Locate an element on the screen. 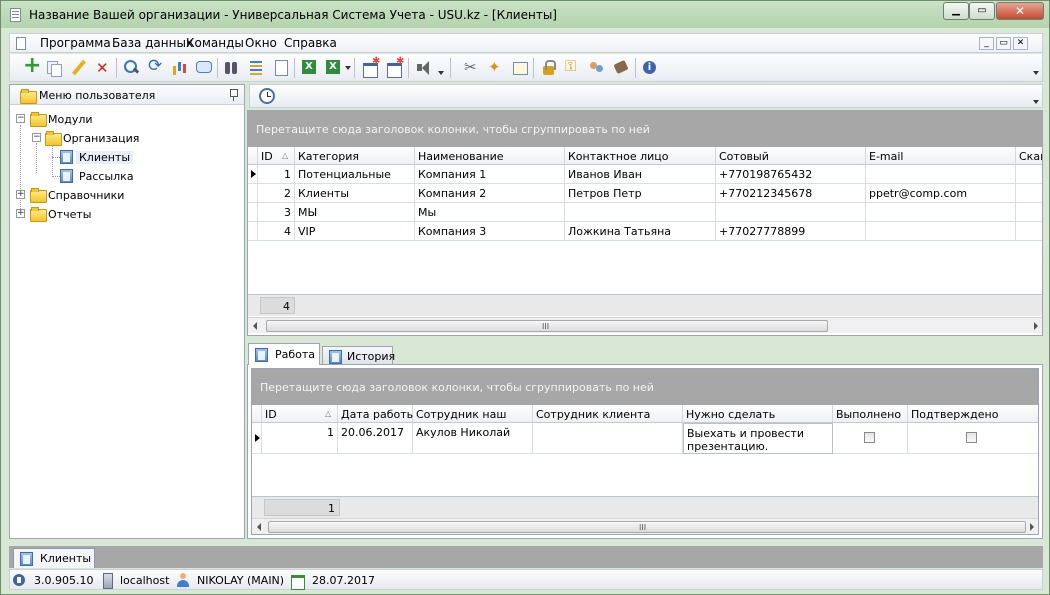 This screenshot has height=595, width=1050. scroll-left-icon is located at coordinates (259, 527).